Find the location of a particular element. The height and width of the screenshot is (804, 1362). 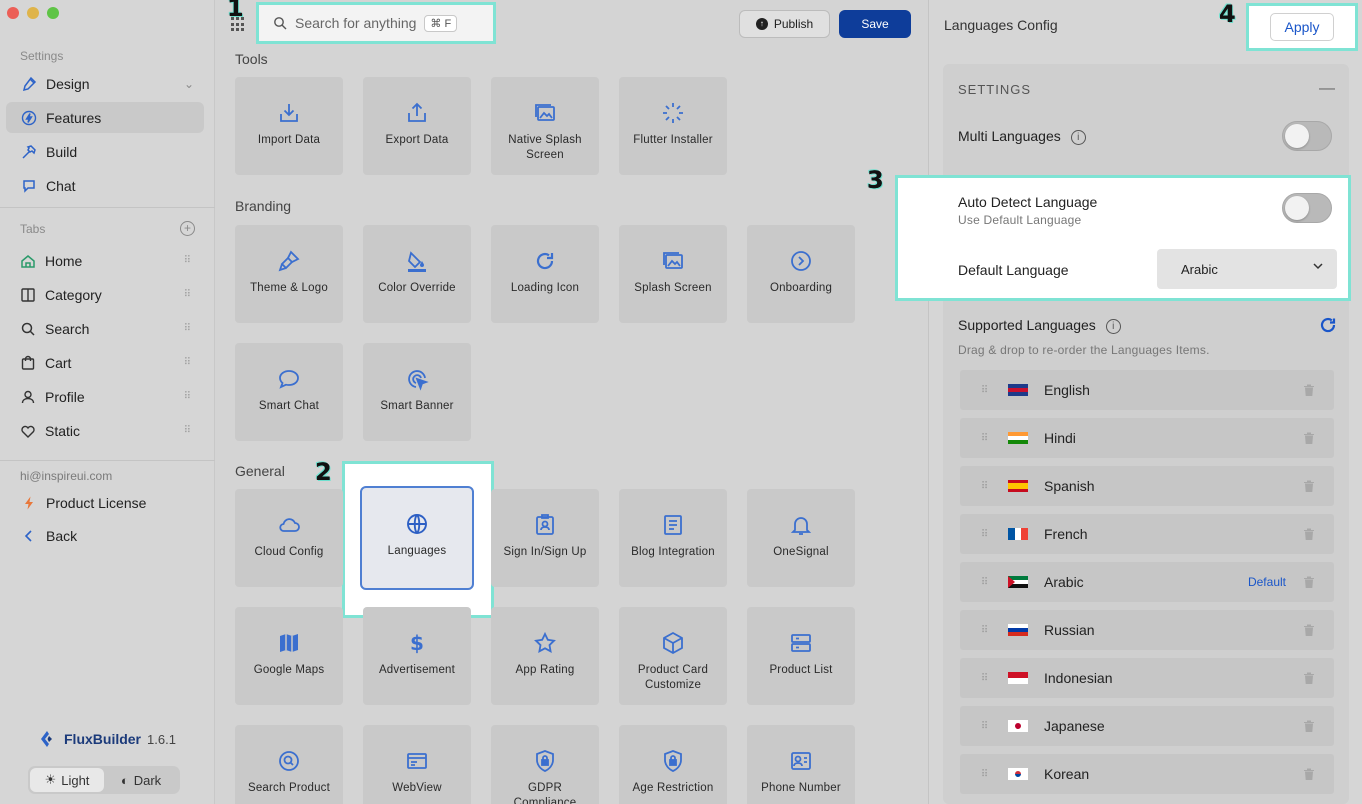

language-row-spanish: ⠿ Spanish is located at coordinates (1147, 486).